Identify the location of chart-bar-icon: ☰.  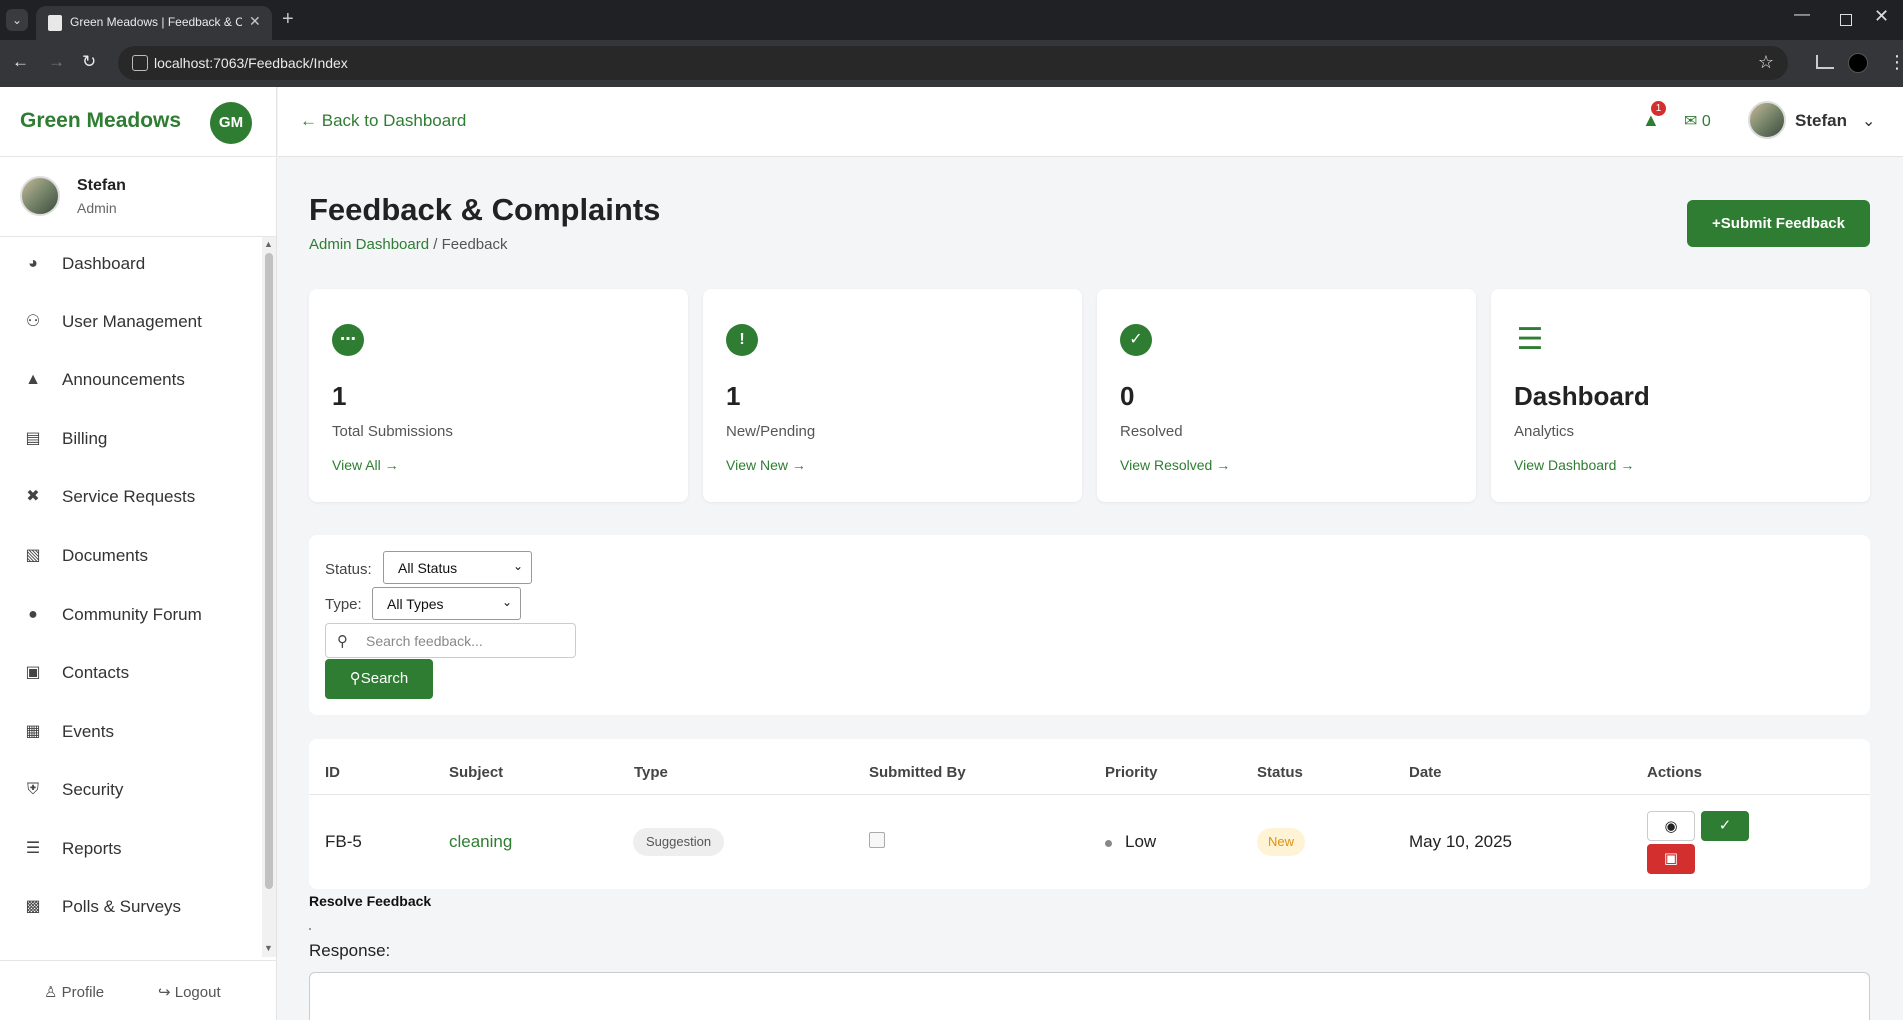
(33, 848).